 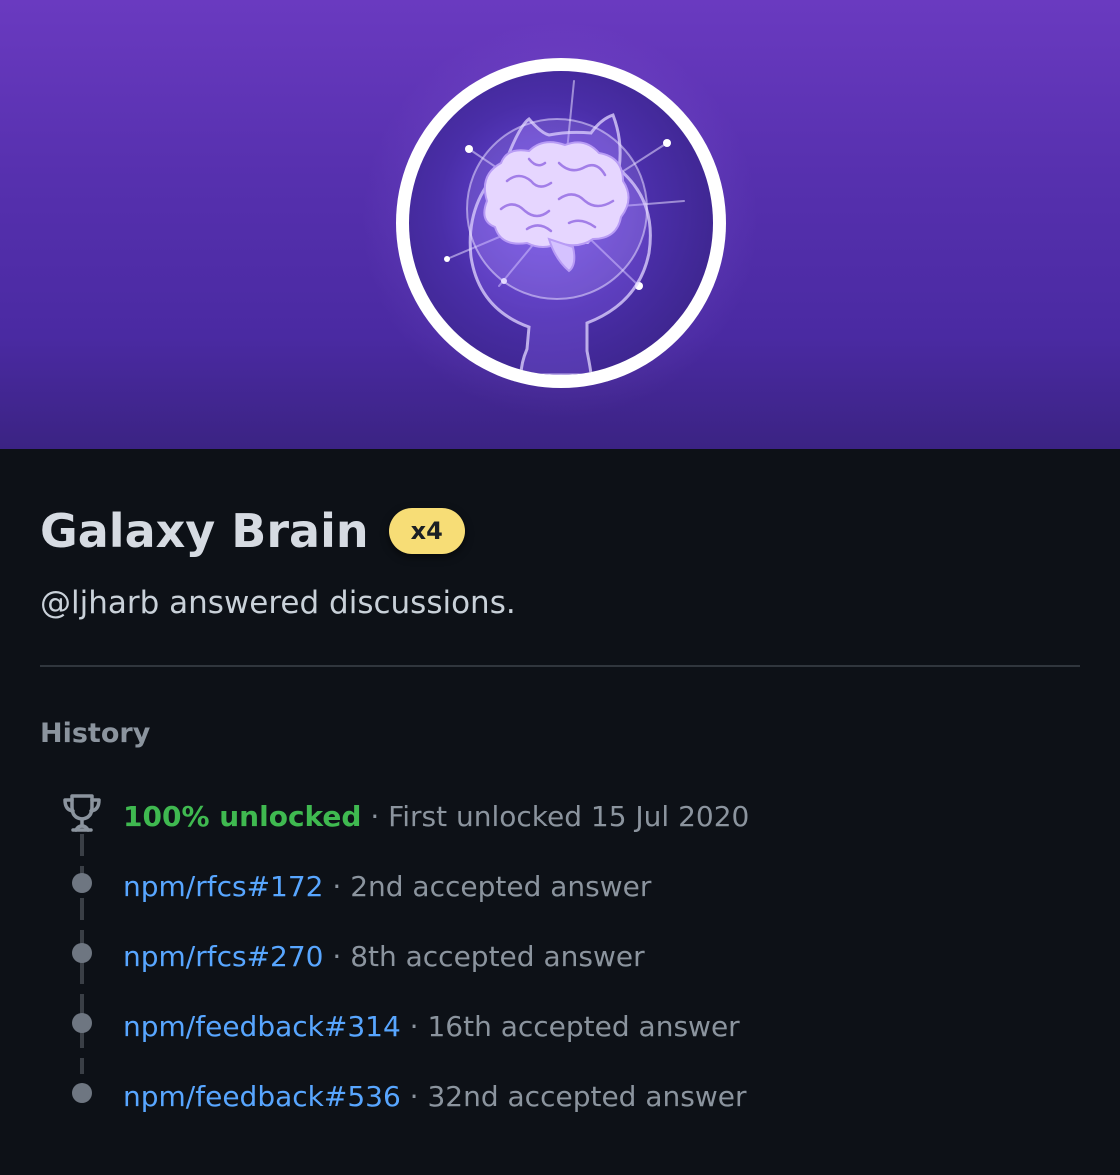 What do you see at coordinates (583, 1026) in the screenshot?
I see `history-item-detail: 16th accepted answer` at bounding box center [583, 1026].